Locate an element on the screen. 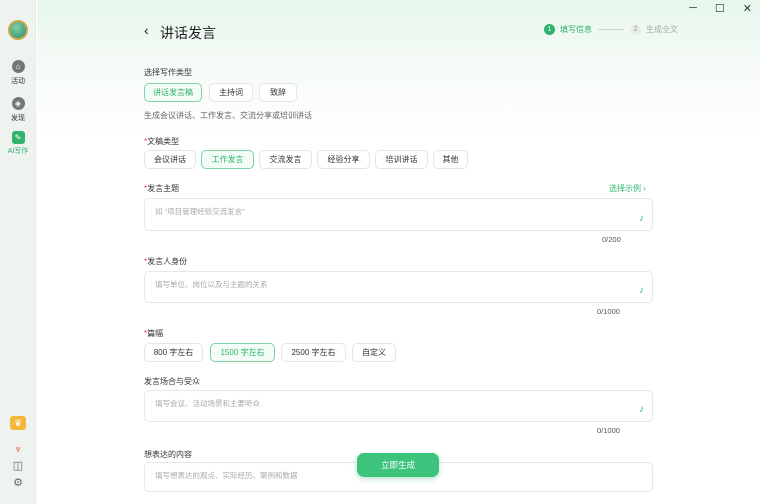 This screenshot has width=760, height=504. topic-label: *发言主题 is located at coordinates (161, 188).